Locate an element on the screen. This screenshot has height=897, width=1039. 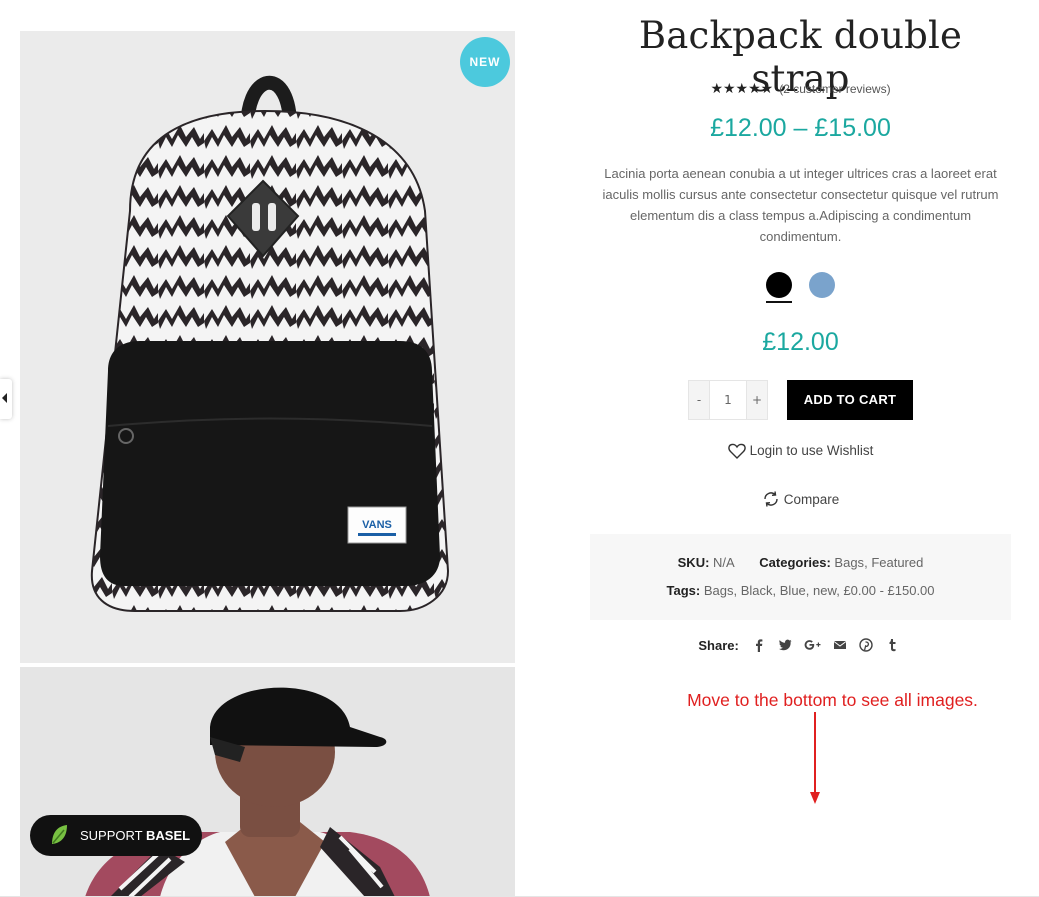
caret-left-icon is located at coordinates (4, 398).